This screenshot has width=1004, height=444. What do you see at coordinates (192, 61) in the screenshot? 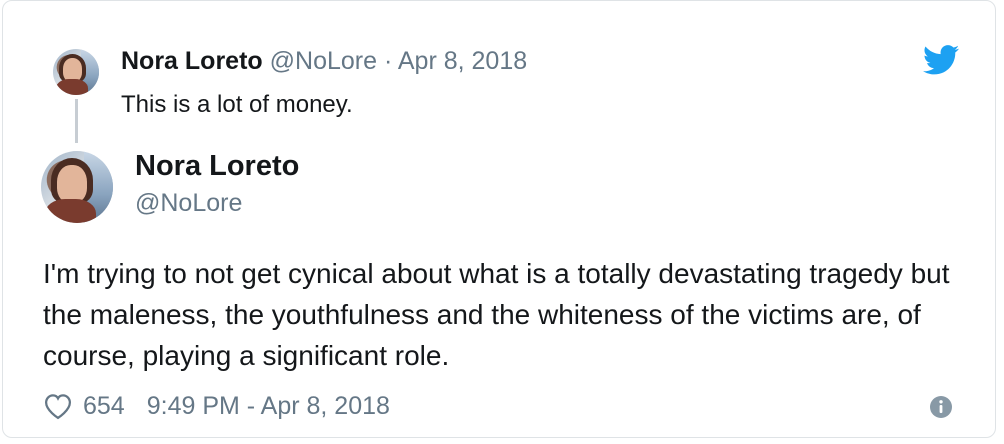
I see `quoted-author-name: Nora Loreto` at bounding box center [192, 61].